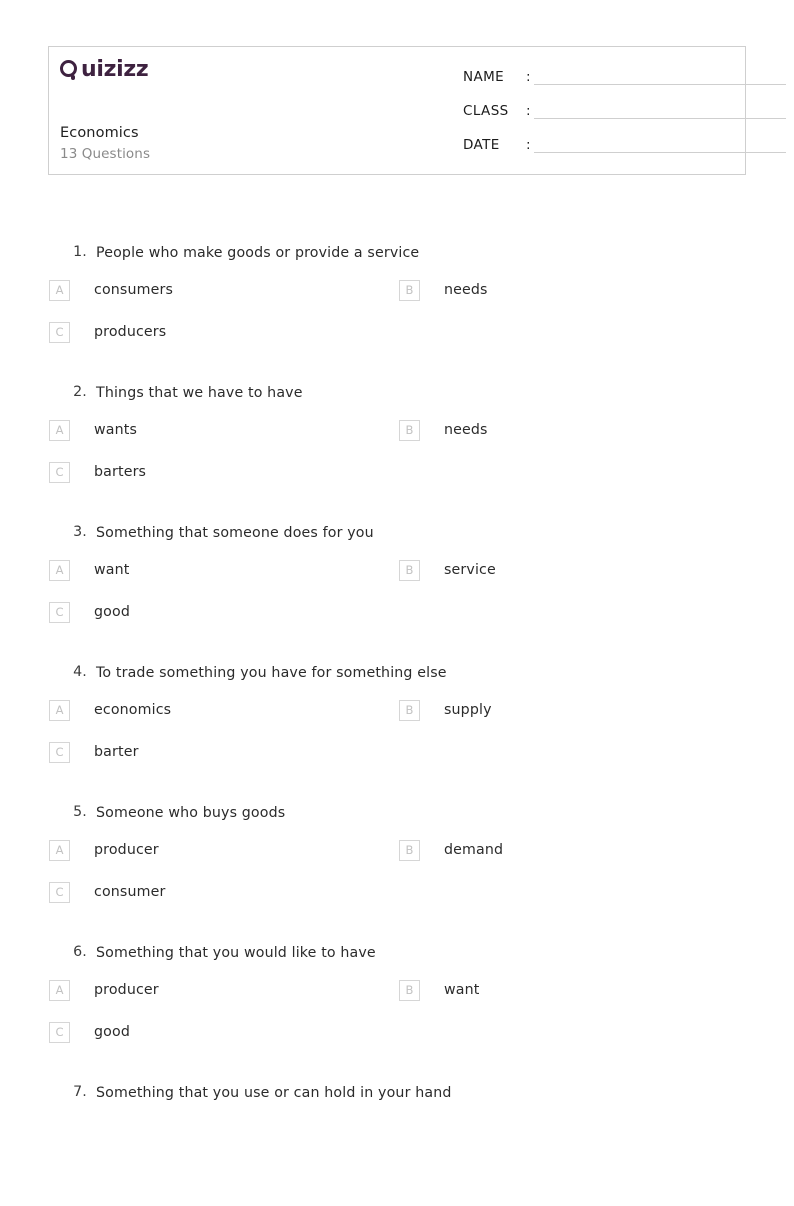  What do you see at coordinates (112, 1032) in the screenshot?
I see `option-text: good` at bounding box center [112, 1032].